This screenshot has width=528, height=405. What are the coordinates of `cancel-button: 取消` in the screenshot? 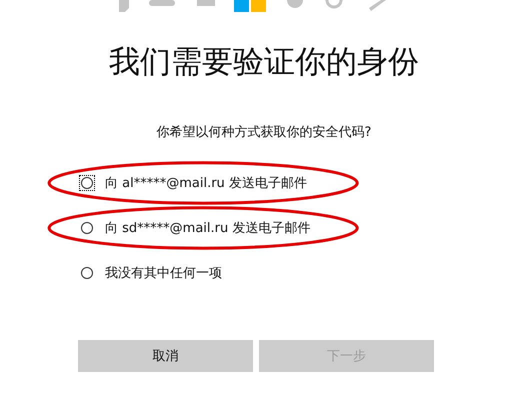 It's located at (165, 356).